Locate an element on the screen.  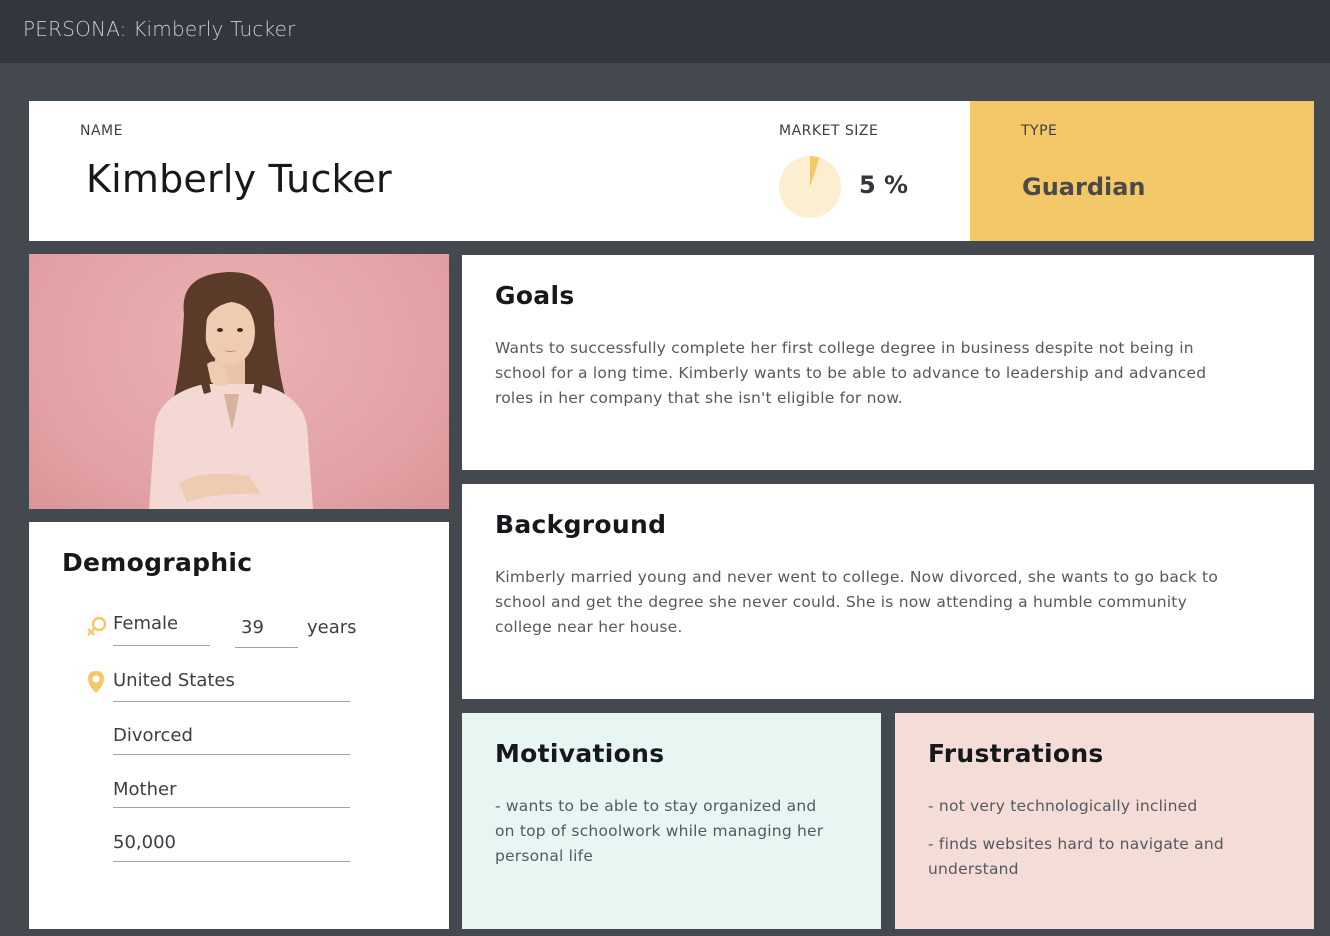
gender-field: Female is located at coordinates (145, 623).